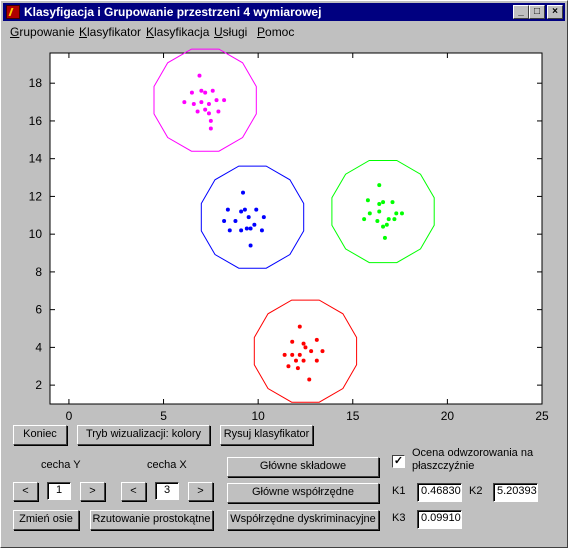  I want to click on cecha-y-label: cecha Y, so click(61, 465).